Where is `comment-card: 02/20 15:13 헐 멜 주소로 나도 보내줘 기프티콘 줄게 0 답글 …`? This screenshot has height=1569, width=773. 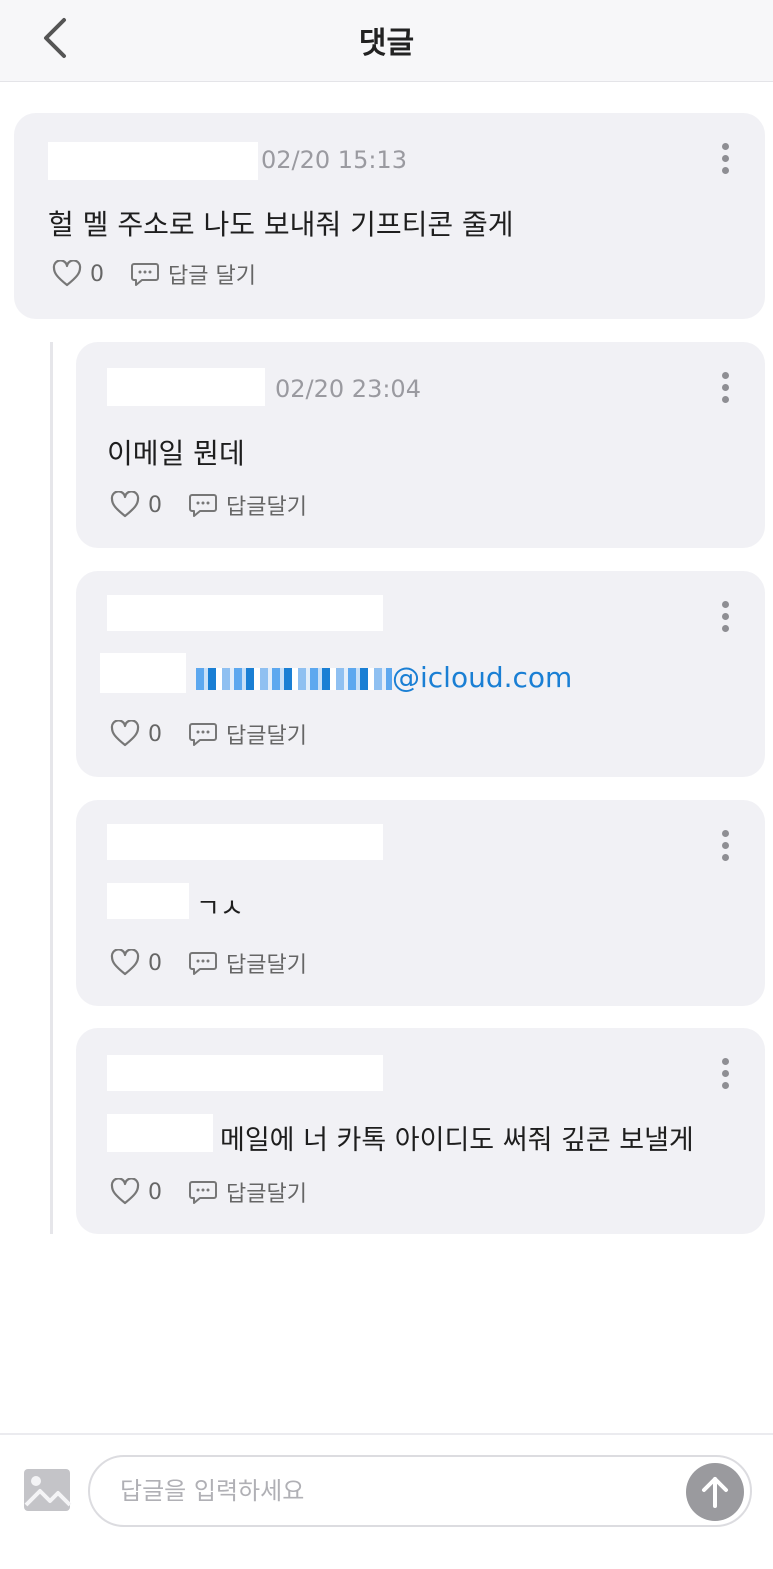
comment-card: 02/20 15:13 헐 멜 주소로 나도 보내줘 기프티콘 줄게 0 답글 … is located at coordinates (389, 216).